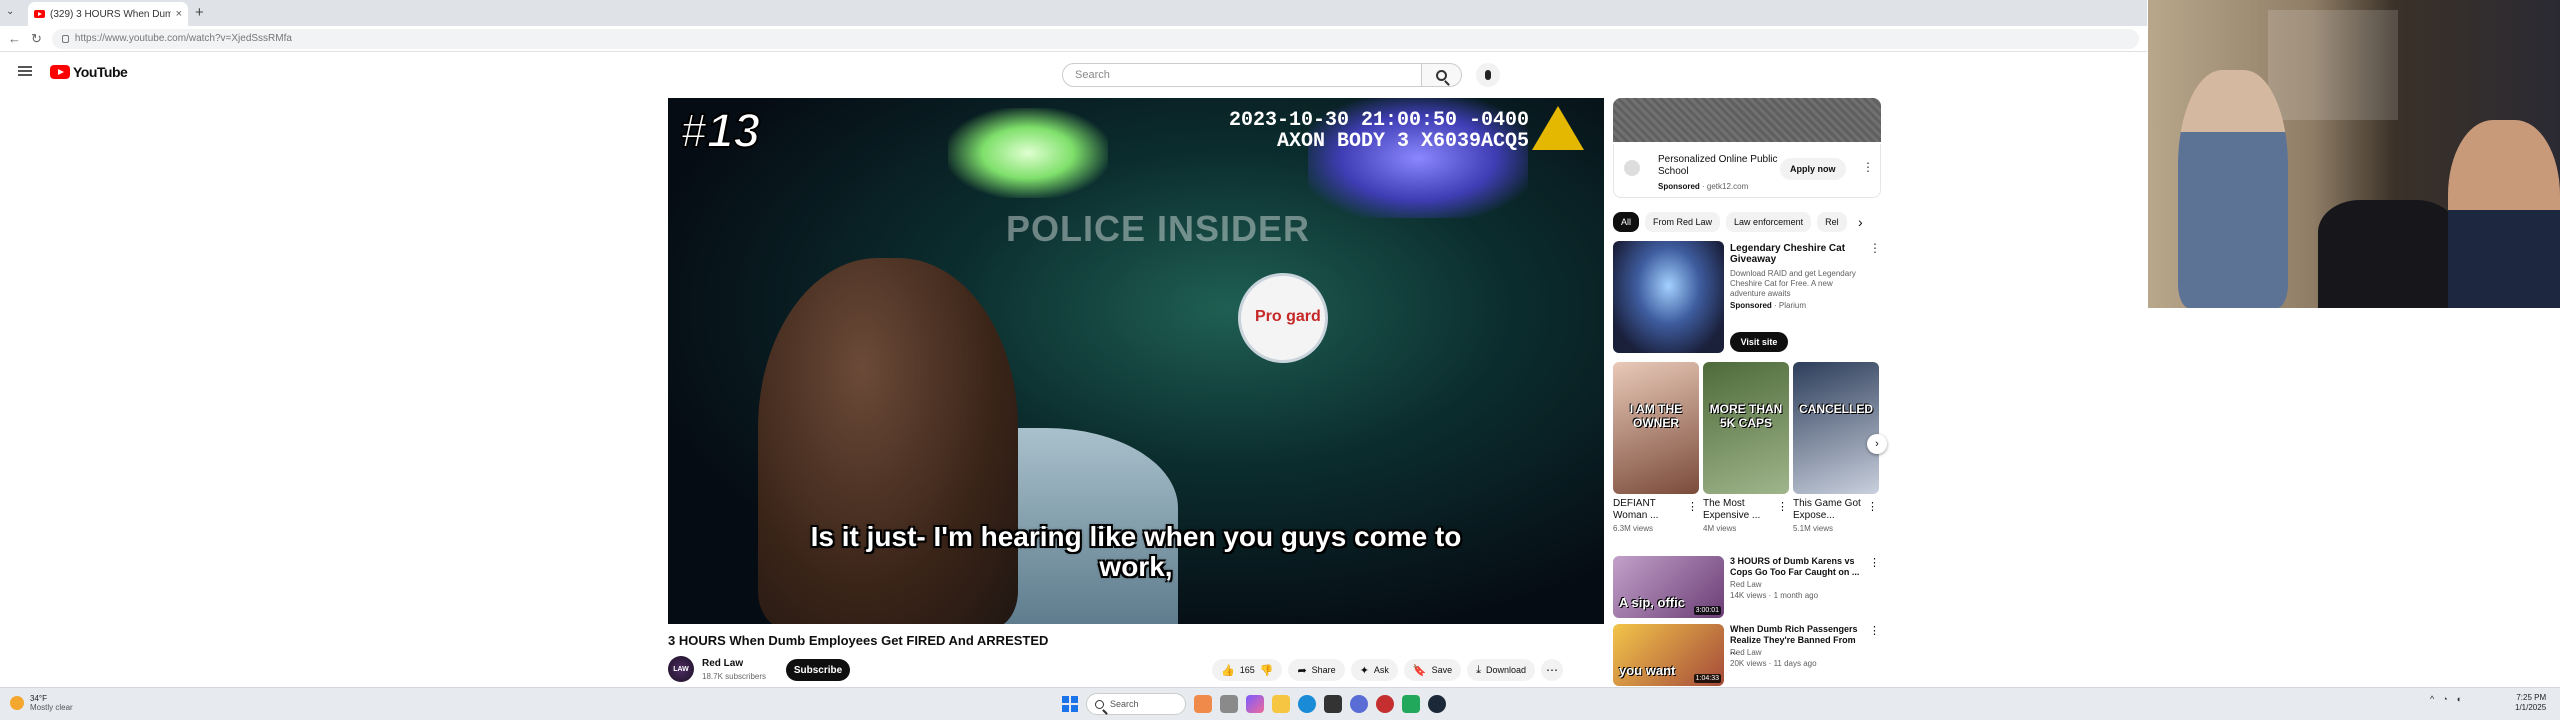 The image size is (2560, 720). Describe the element at coordinates (1158, 228) in the screenshot. I see `channel-watermark: POLICE INSIDER` at that location.